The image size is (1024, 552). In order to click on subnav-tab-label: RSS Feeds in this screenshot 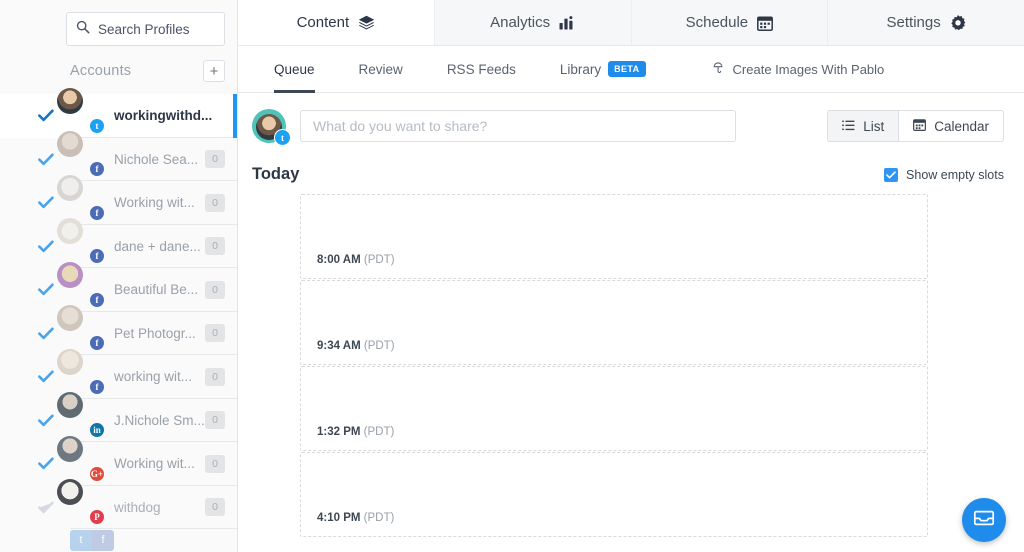, I will do `click(481, 69)`.